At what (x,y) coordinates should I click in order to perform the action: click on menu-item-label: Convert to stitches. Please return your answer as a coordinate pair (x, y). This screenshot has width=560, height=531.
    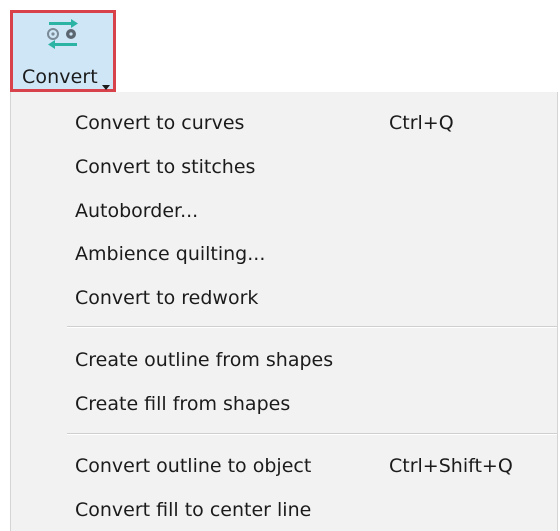
    Looking at the image, I should click on (165, 167).